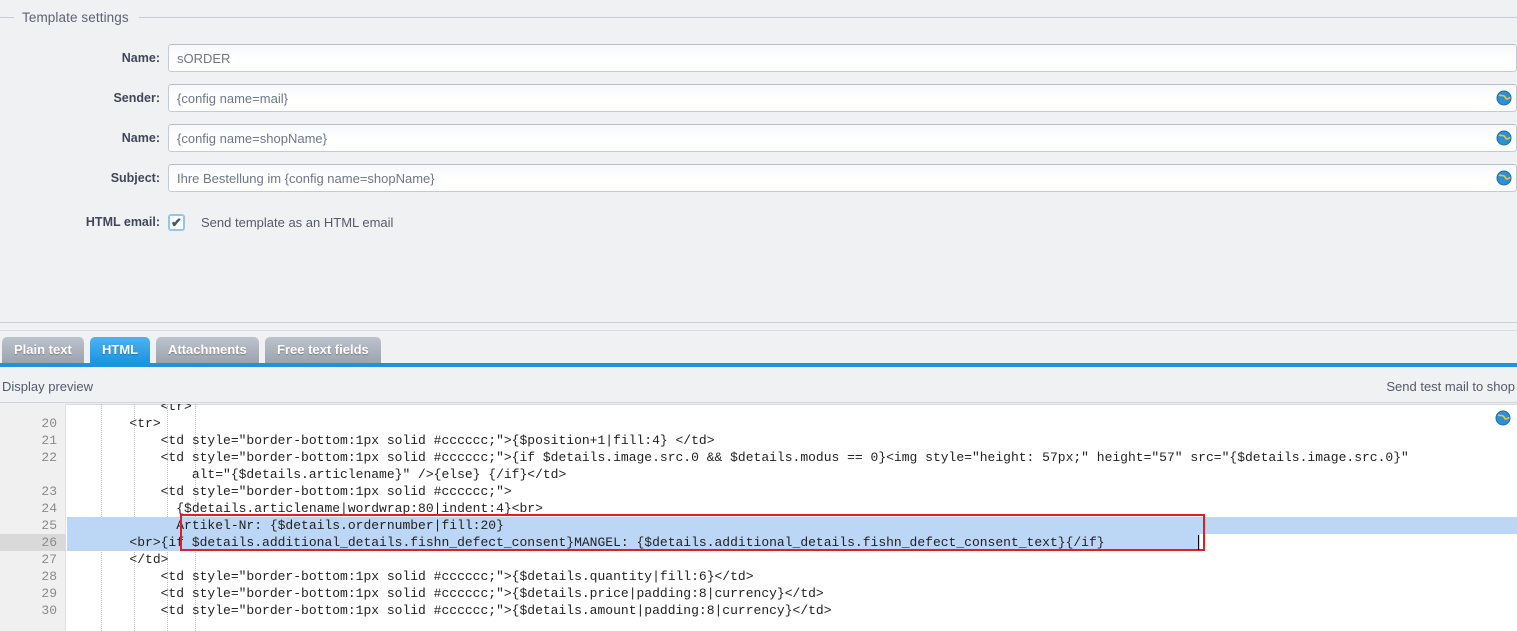 The width and height of the screenshot is (1517, 631). What do you see at coordinates (297, 222) in the screenshot?
I see `html-email-checkbox-text: Send template as an HTML email` at bounding box center [297, 222].